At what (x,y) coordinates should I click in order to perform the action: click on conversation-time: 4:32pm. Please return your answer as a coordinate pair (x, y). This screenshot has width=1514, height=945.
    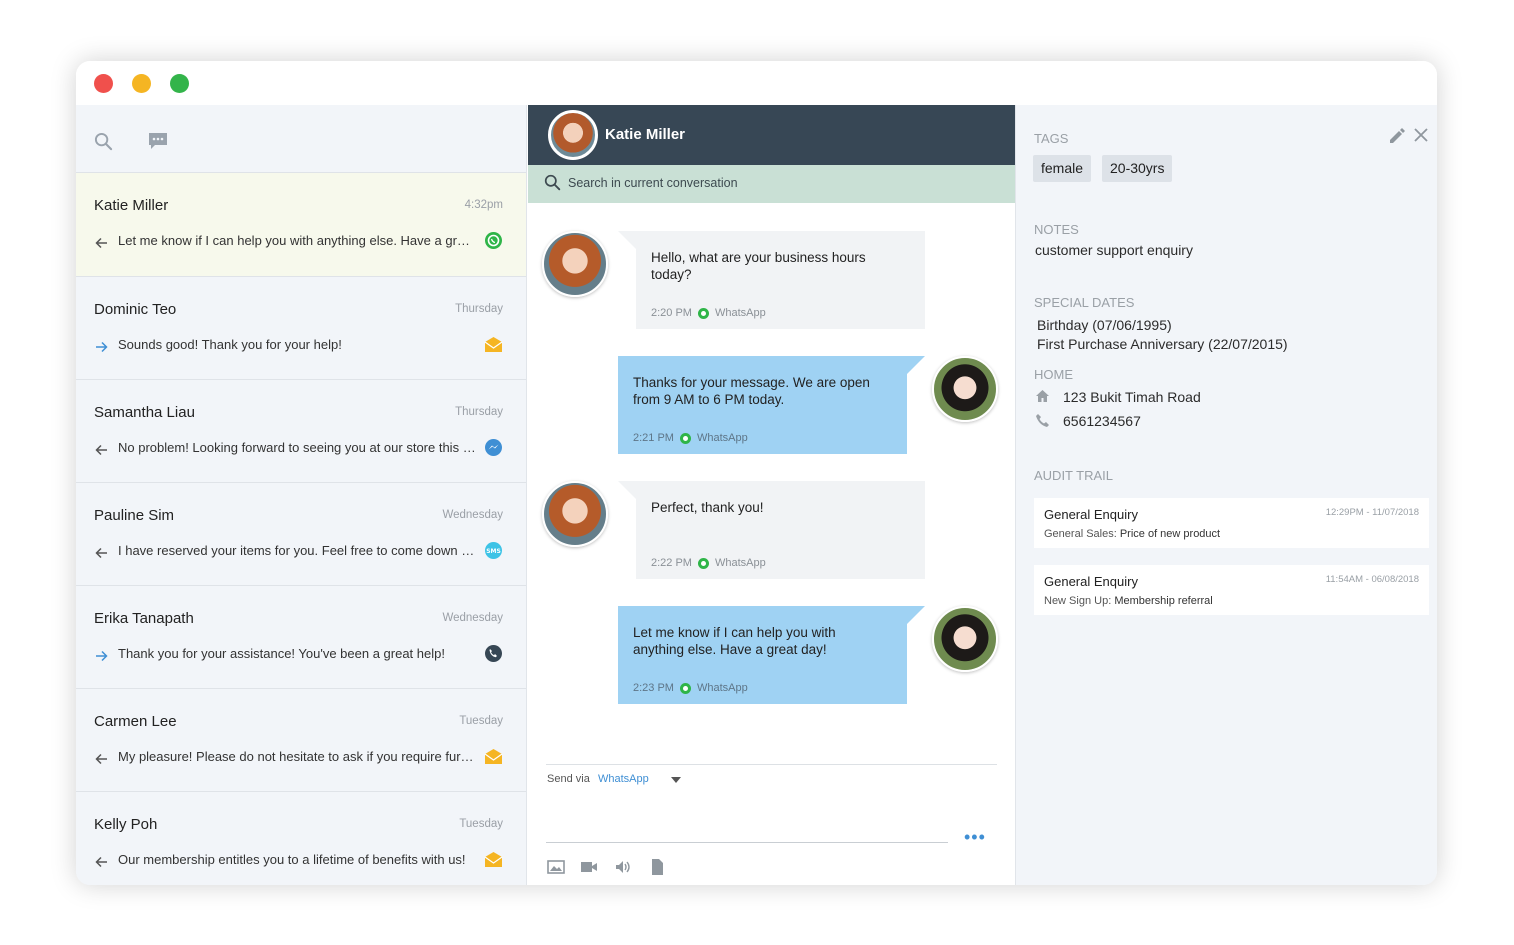
    Looking at the image, I should click on (483, 205).